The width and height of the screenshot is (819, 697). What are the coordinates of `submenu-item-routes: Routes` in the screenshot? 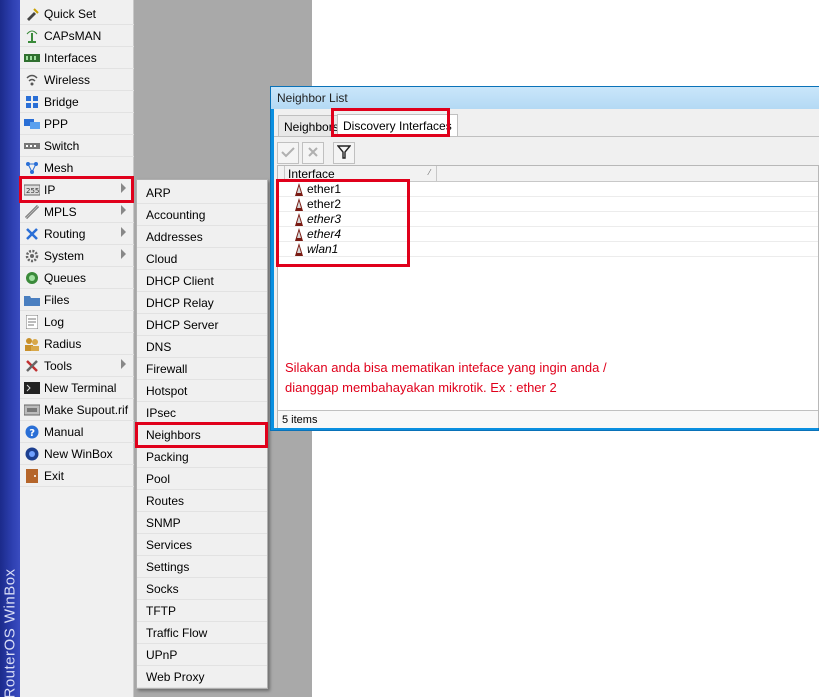 It's located at (202, 501).